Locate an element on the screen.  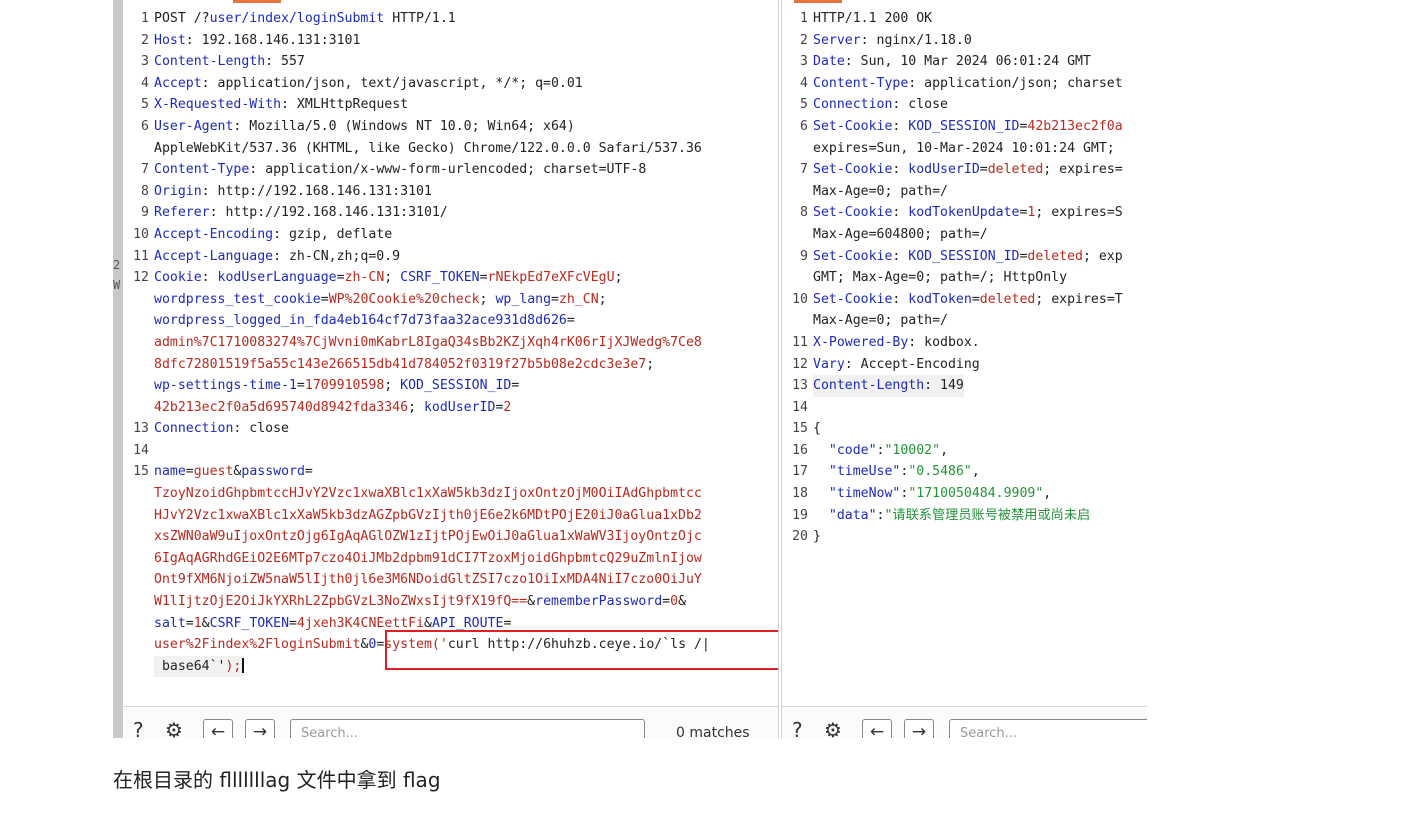
response-line: Max-Age=604800; path=/ is located at coordinates (964, 235).